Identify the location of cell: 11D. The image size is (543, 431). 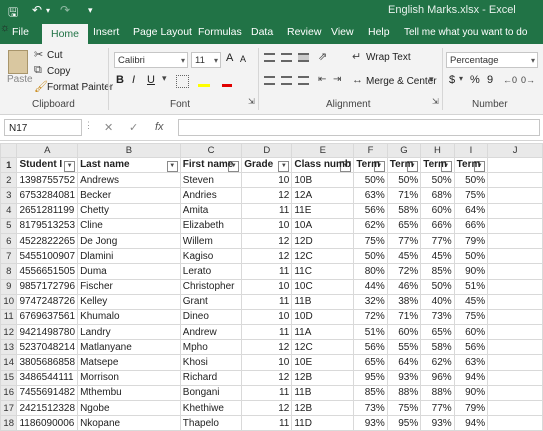
(323, 423).